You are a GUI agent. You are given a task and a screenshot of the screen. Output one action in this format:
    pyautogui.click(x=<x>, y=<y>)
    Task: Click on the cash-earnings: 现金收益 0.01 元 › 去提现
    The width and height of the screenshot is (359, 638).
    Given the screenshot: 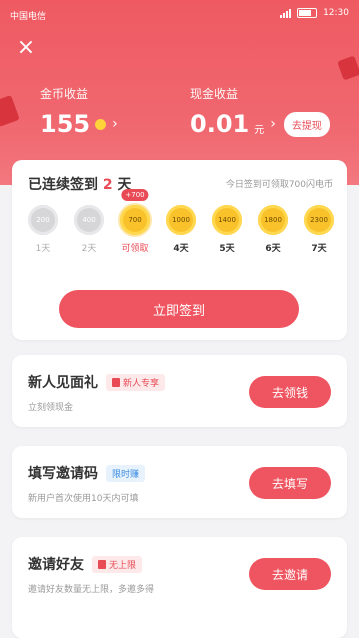 What is the action you would take?
    pyautogui.click(x=260, y=111)
    